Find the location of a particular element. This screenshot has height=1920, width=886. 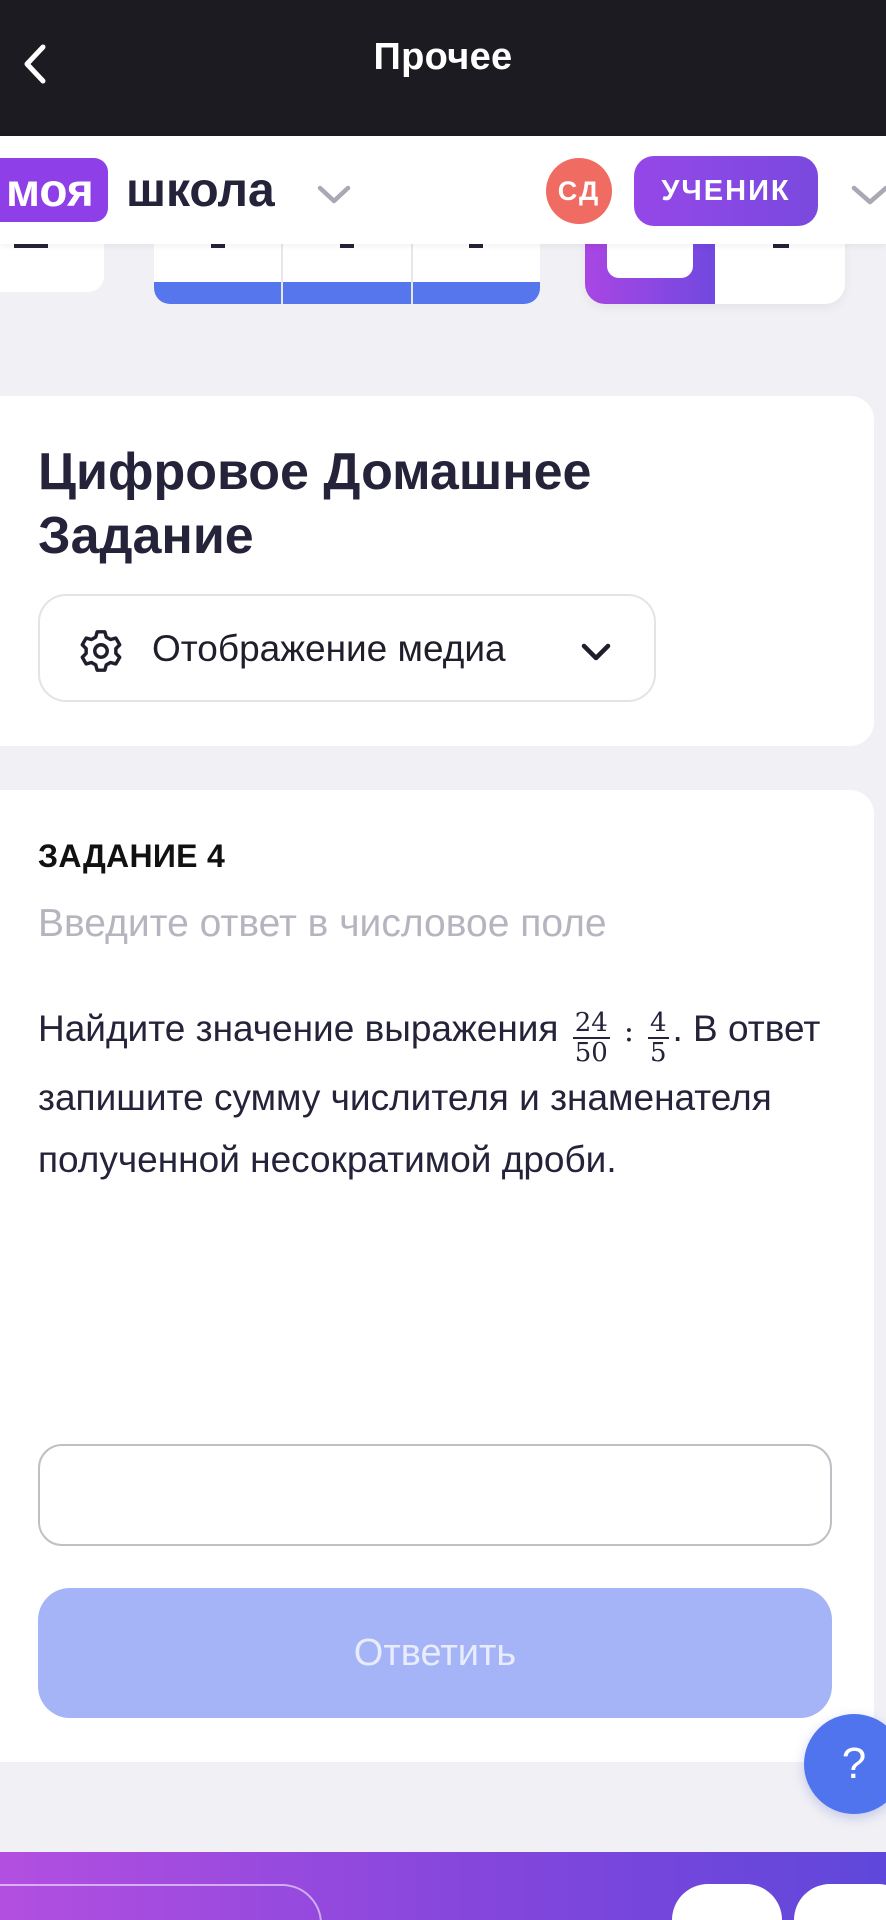

media-display-dropdown: Отображение медиа is located at coordinates (347, 648).